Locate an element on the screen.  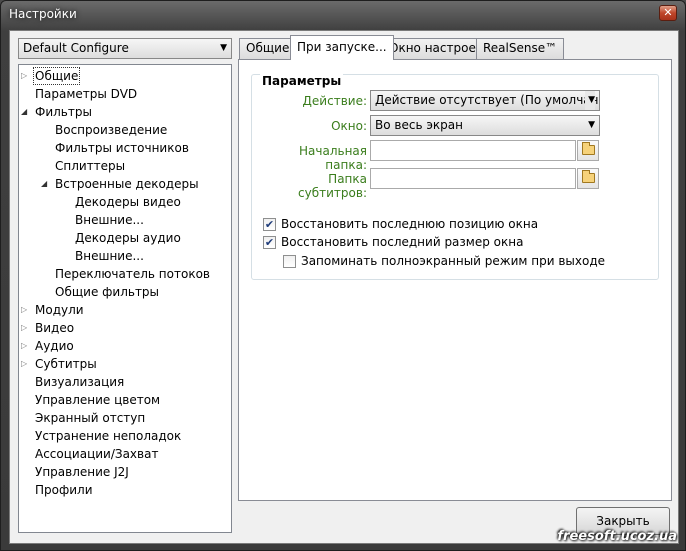
unchecked-box is located at coordinates (289, 261).